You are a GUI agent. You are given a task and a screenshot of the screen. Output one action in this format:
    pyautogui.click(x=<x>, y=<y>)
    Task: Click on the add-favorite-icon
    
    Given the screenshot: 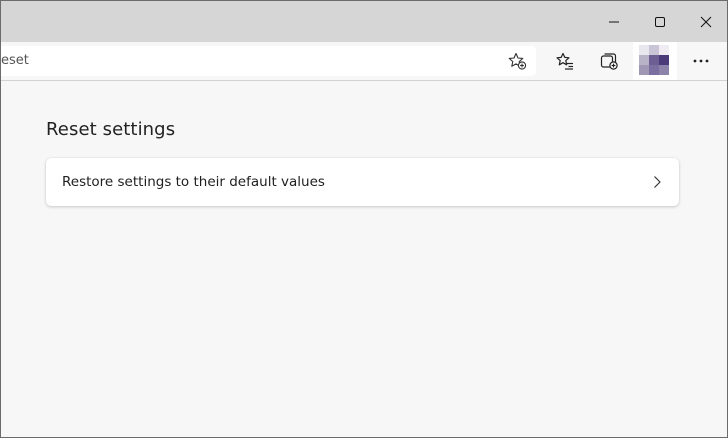 What is the action you would take?
    pyautogui.click(x=517, y=61)
    